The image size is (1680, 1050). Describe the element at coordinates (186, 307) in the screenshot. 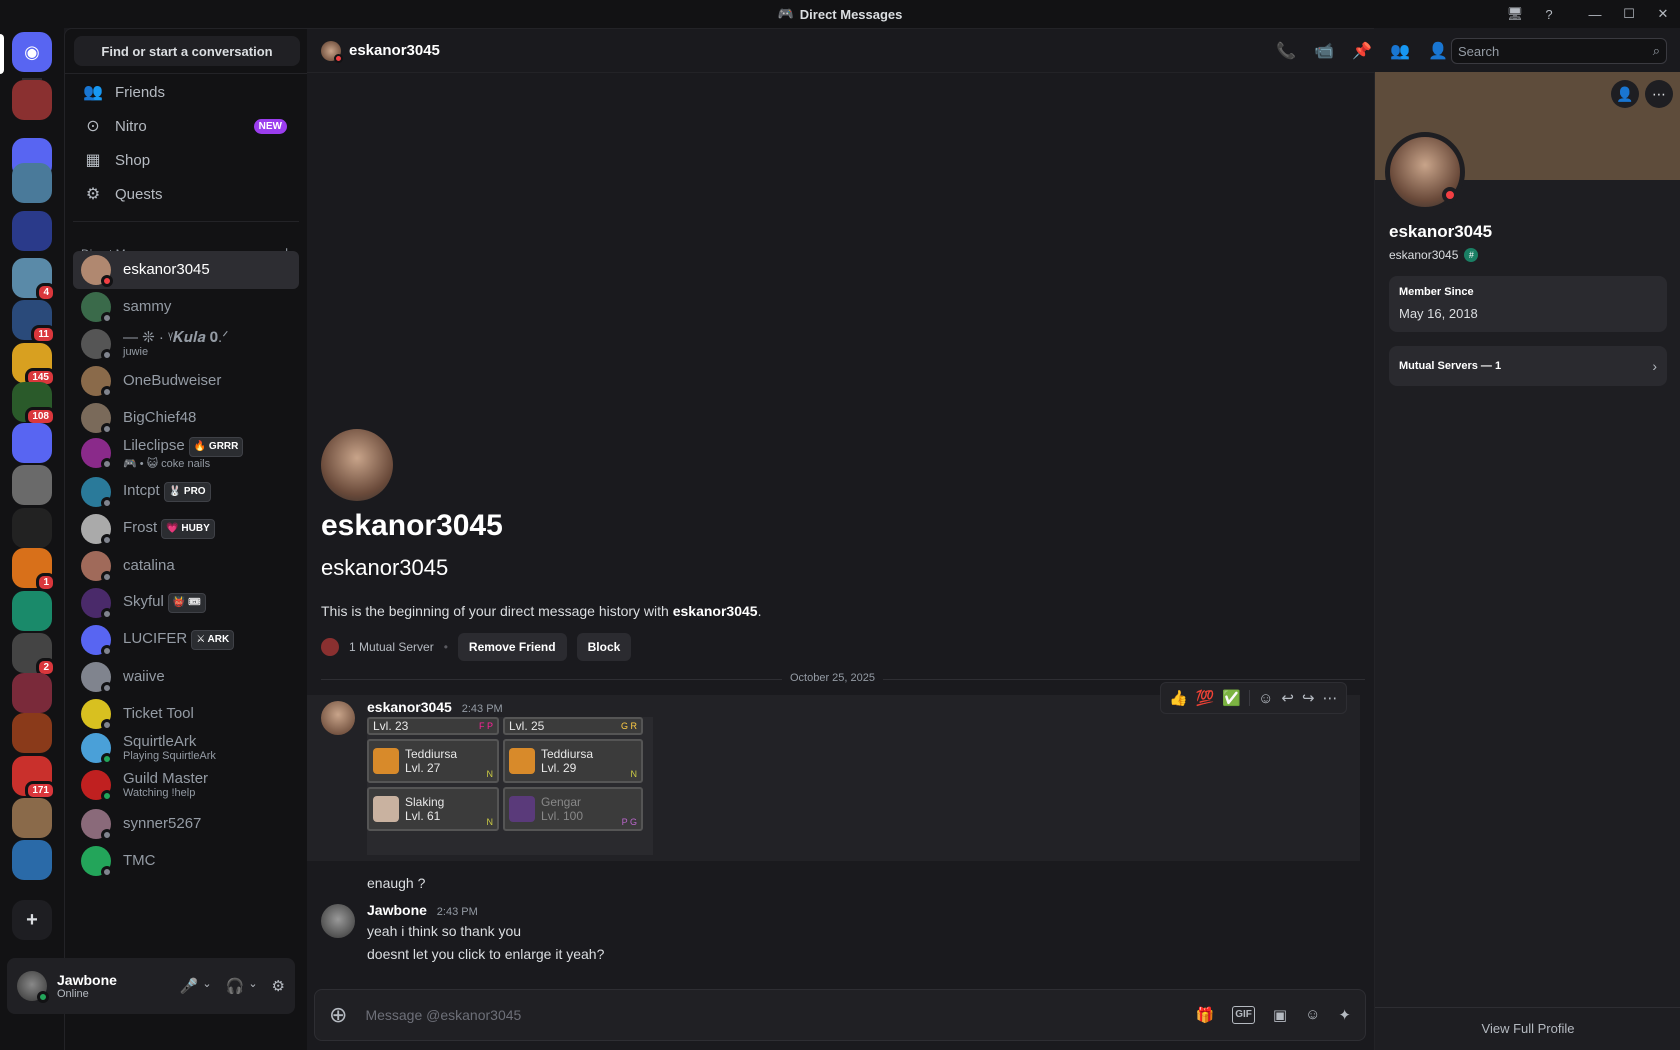

I see `dm-item: sammy` at that location.